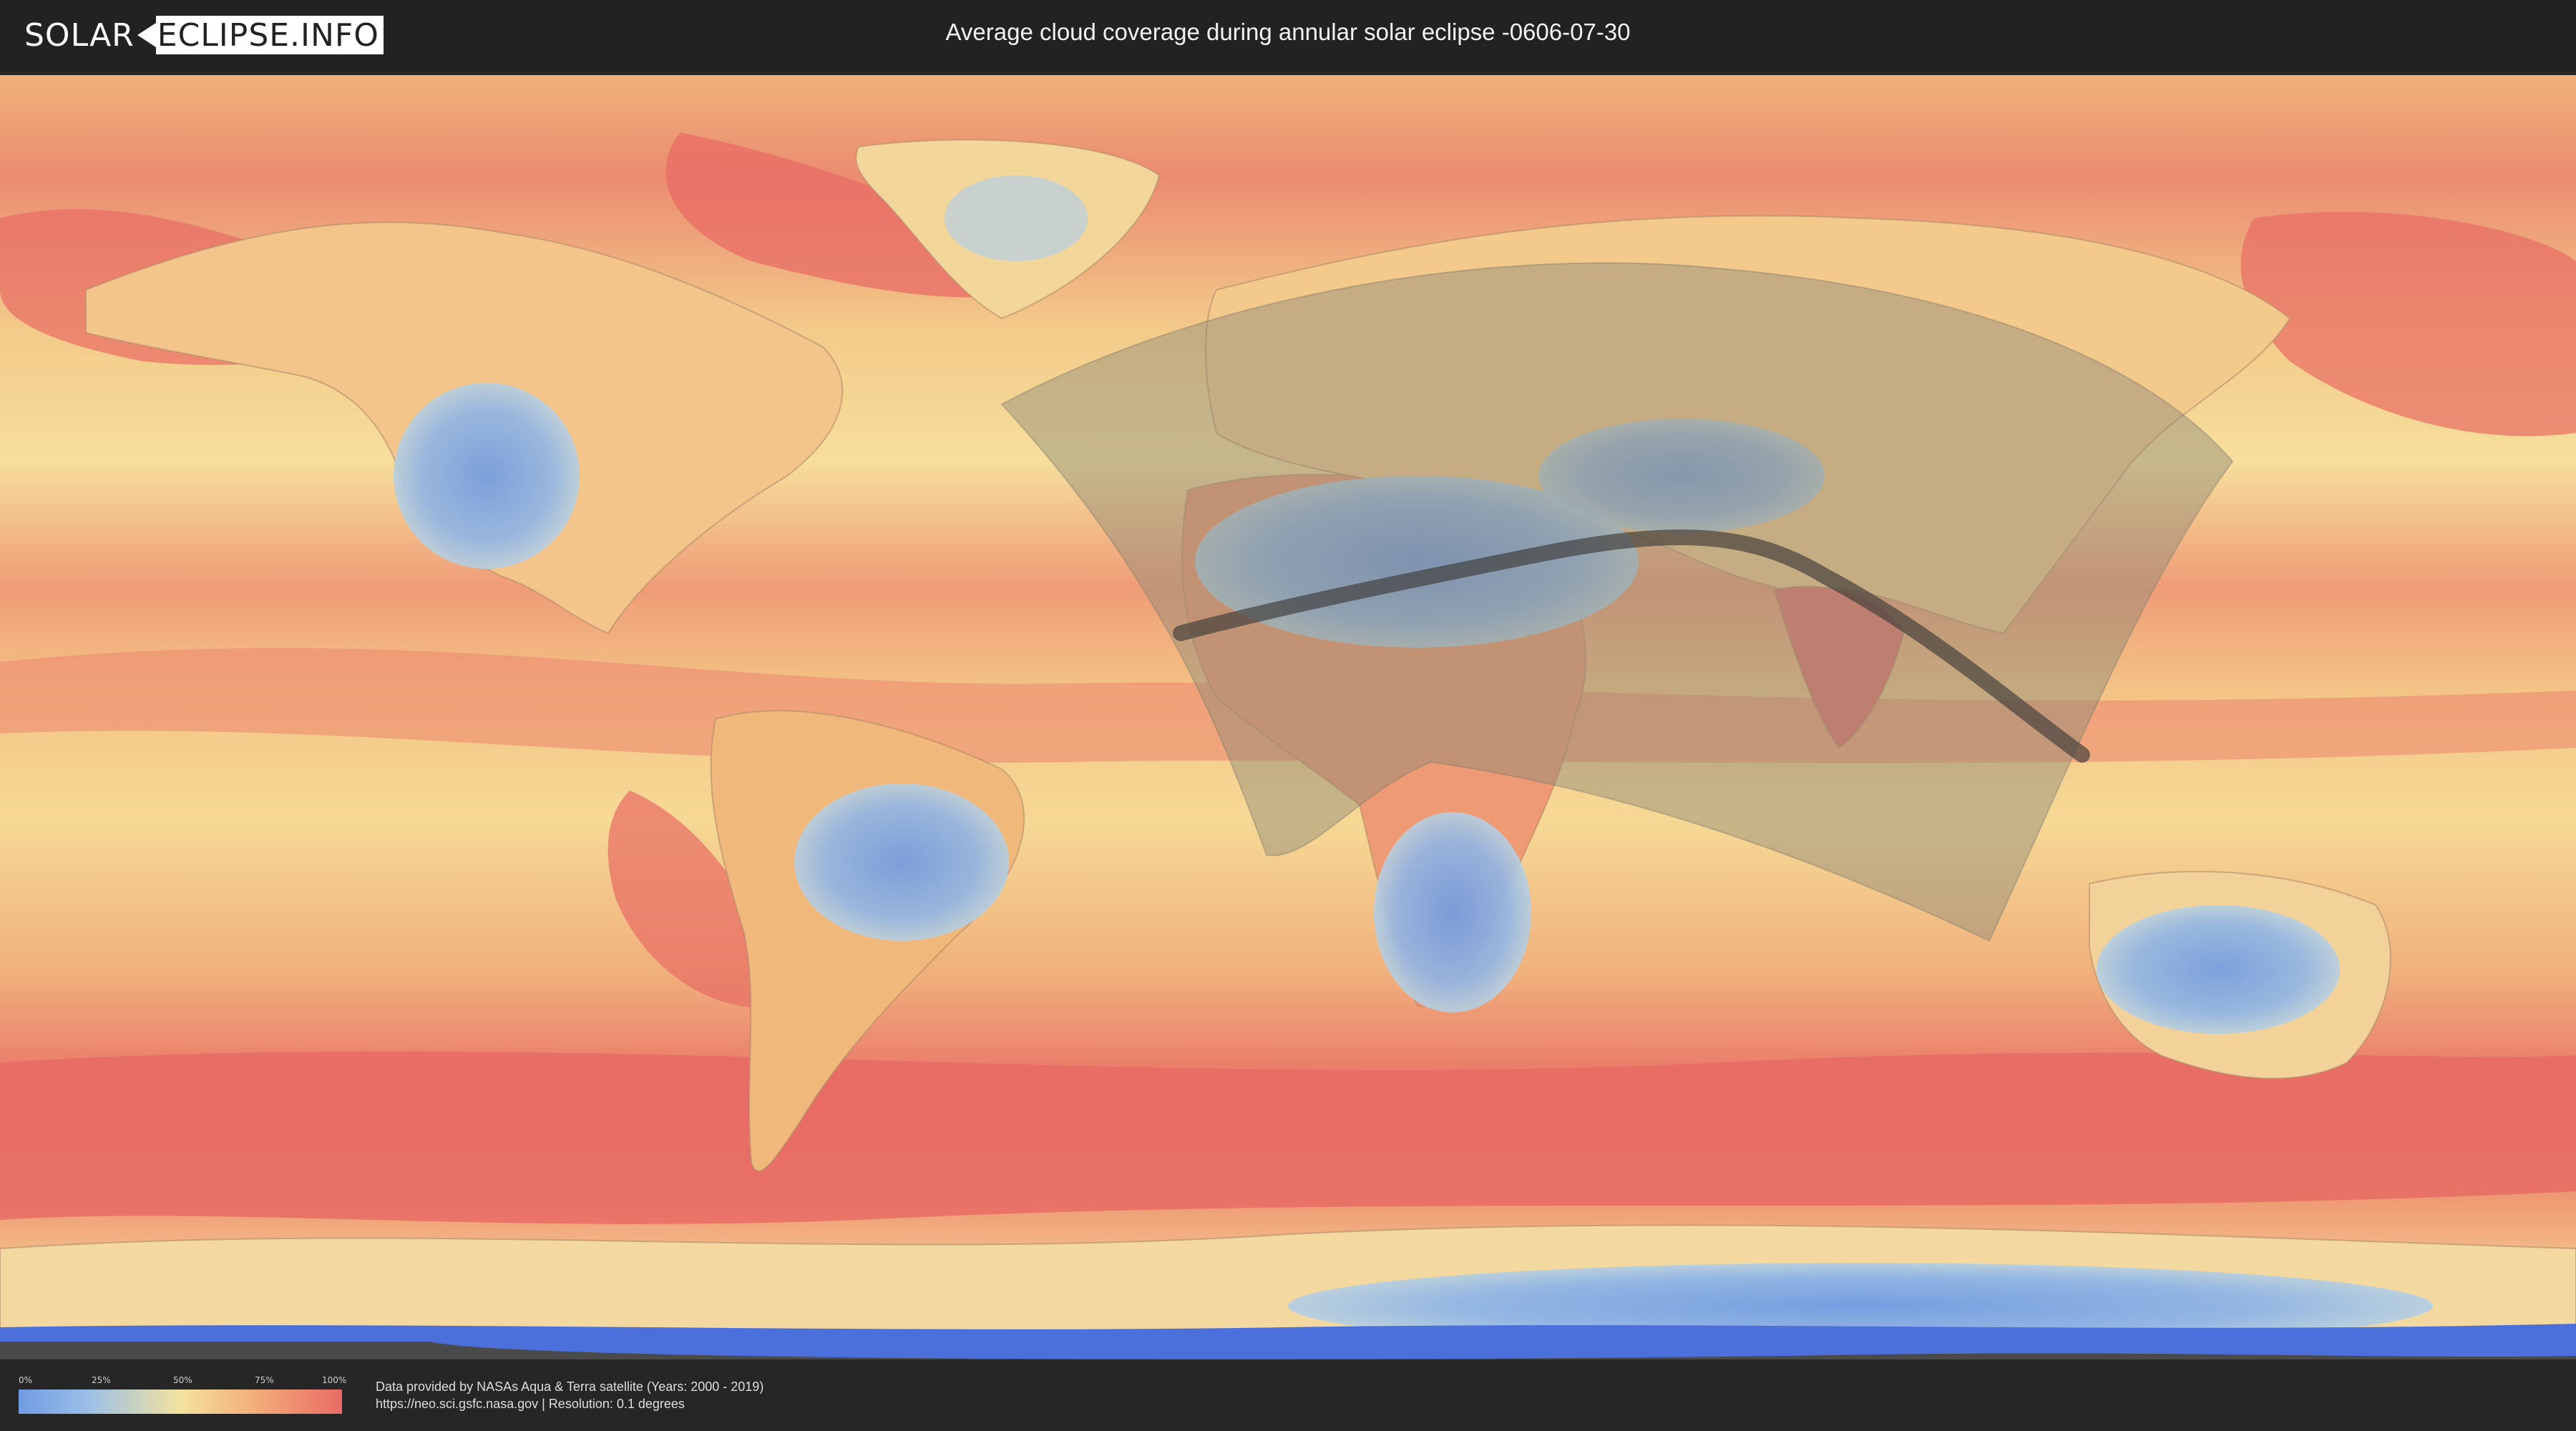 The image size is (2576, 1431). What do you see at coordinates (2218, 969) in the screenshot?
I see `australia-clear-region` at bounding box center [2218, 969].